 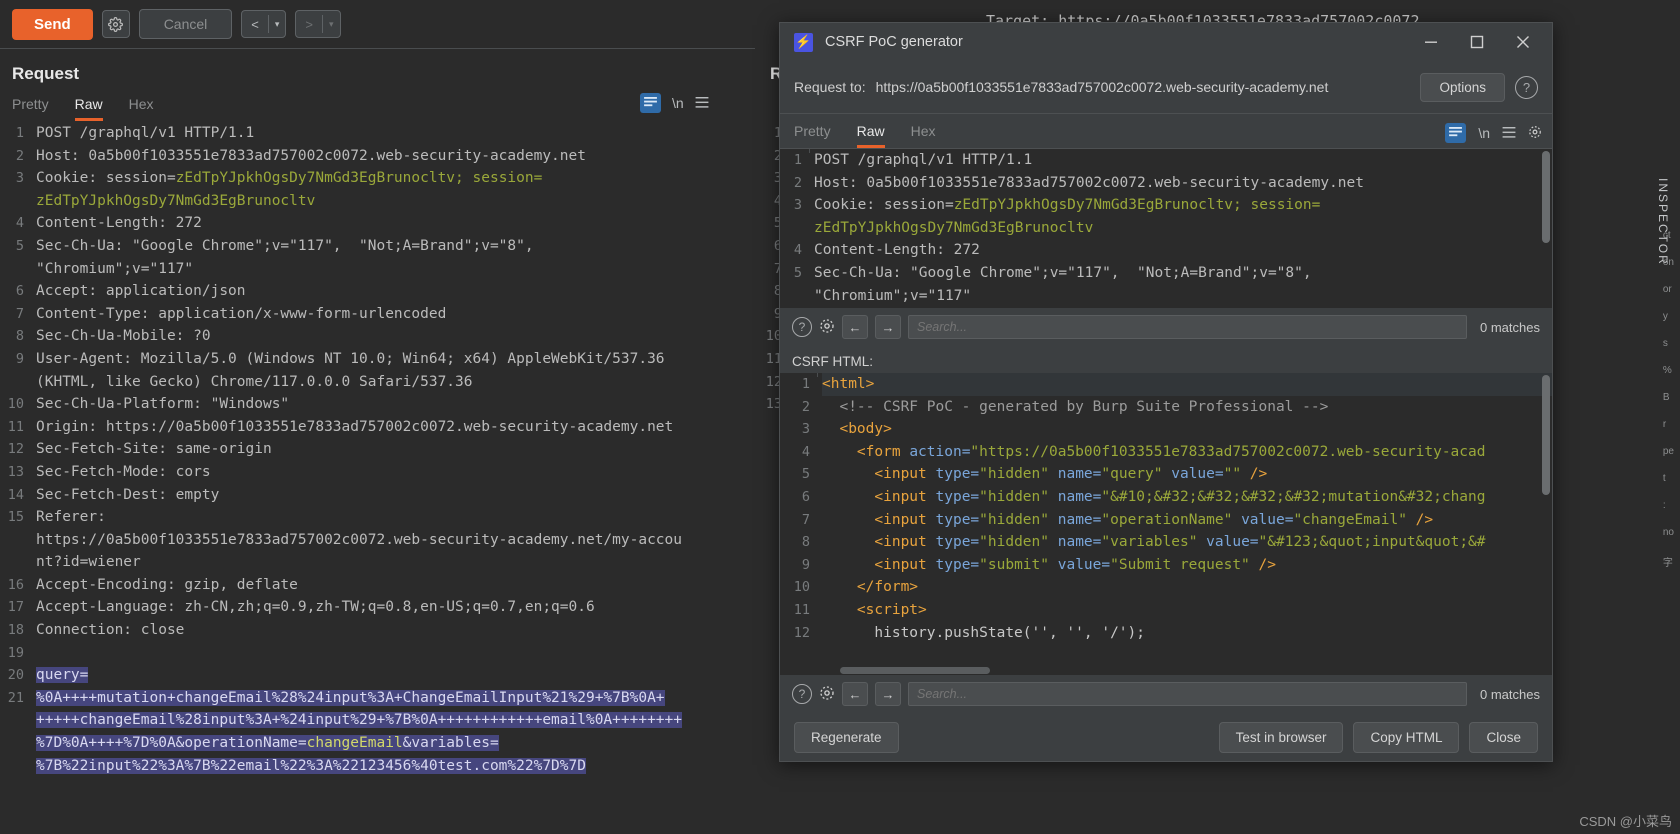 I want to click on code-line: Accept: application/json, so click(x=395, y=291).